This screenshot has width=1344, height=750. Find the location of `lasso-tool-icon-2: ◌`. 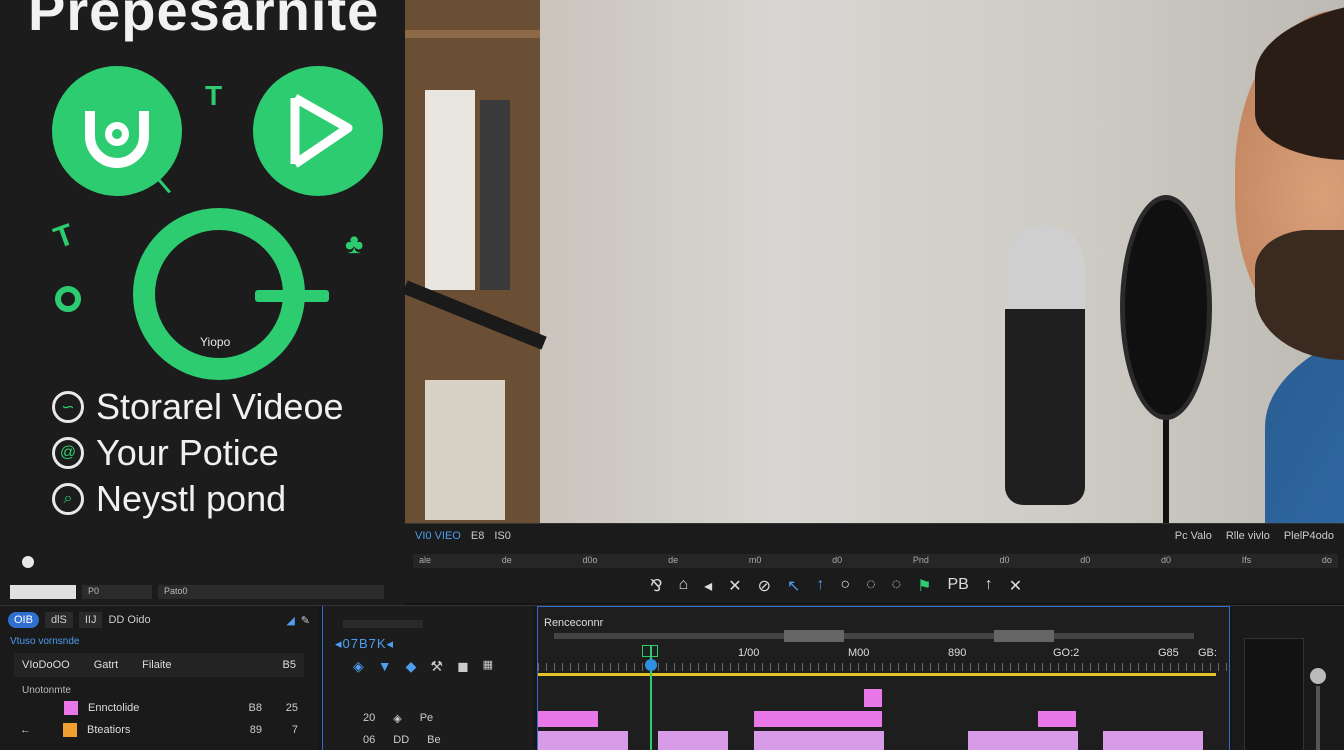

lasso-tool-icon-2: ◌ is located at coordinates (897, 586).